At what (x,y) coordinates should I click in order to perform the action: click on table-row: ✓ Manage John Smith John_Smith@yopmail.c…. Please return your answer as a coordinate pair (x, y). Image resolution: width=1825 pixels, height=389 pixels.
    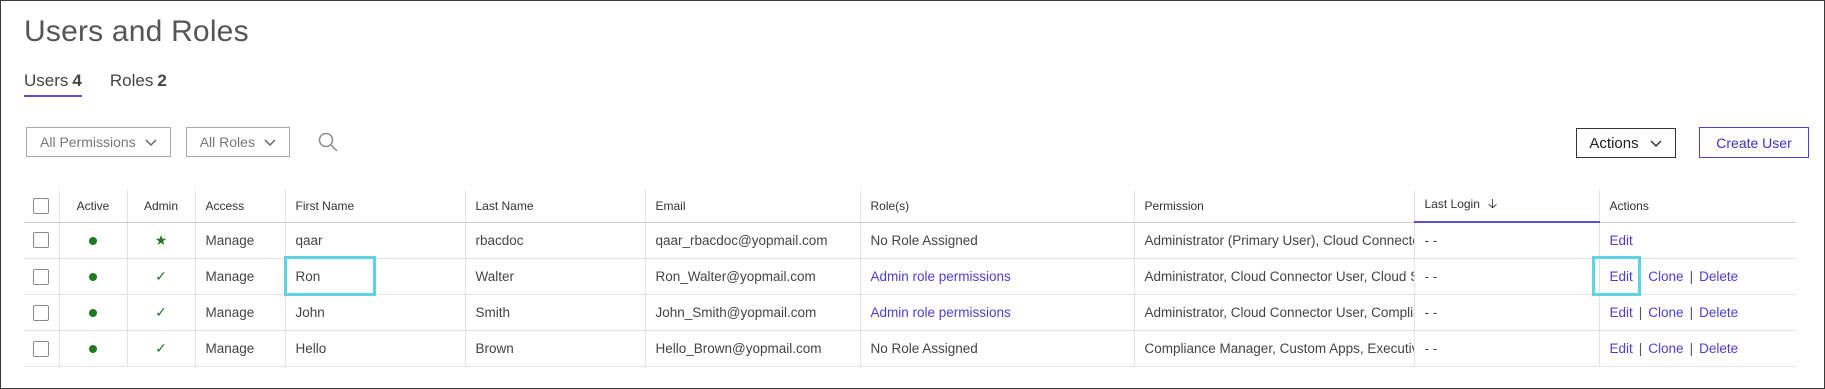
    Looking at the image, I should click on (910, 312).